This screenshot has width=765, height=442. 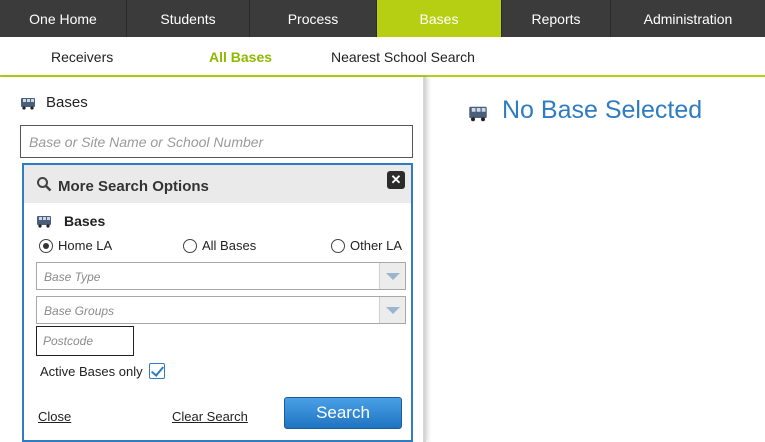 What do you see at coordinates (556, 18) in the screenshot?
I see `tab-reports: Reports` at bounding box center [556, 18].